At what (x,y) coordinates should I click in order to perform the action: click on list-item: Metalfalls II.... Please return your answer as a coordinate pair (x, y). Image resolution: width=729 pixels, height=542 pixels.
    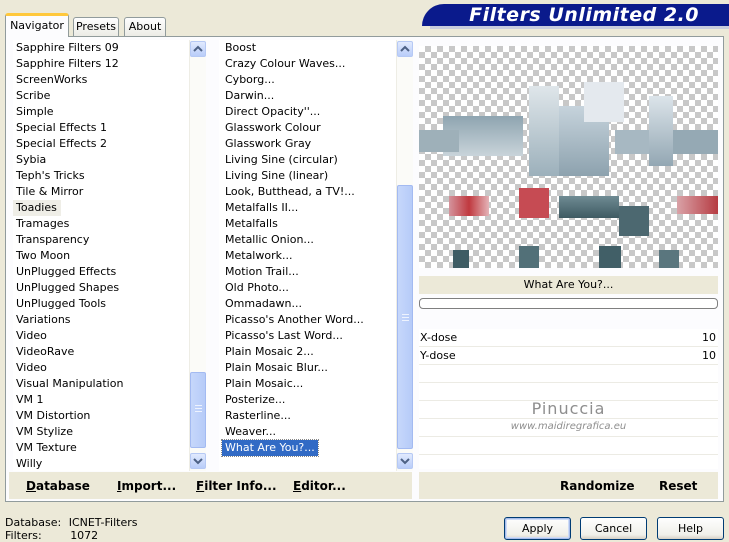
    Looking at the image, I should click on (317, 208).